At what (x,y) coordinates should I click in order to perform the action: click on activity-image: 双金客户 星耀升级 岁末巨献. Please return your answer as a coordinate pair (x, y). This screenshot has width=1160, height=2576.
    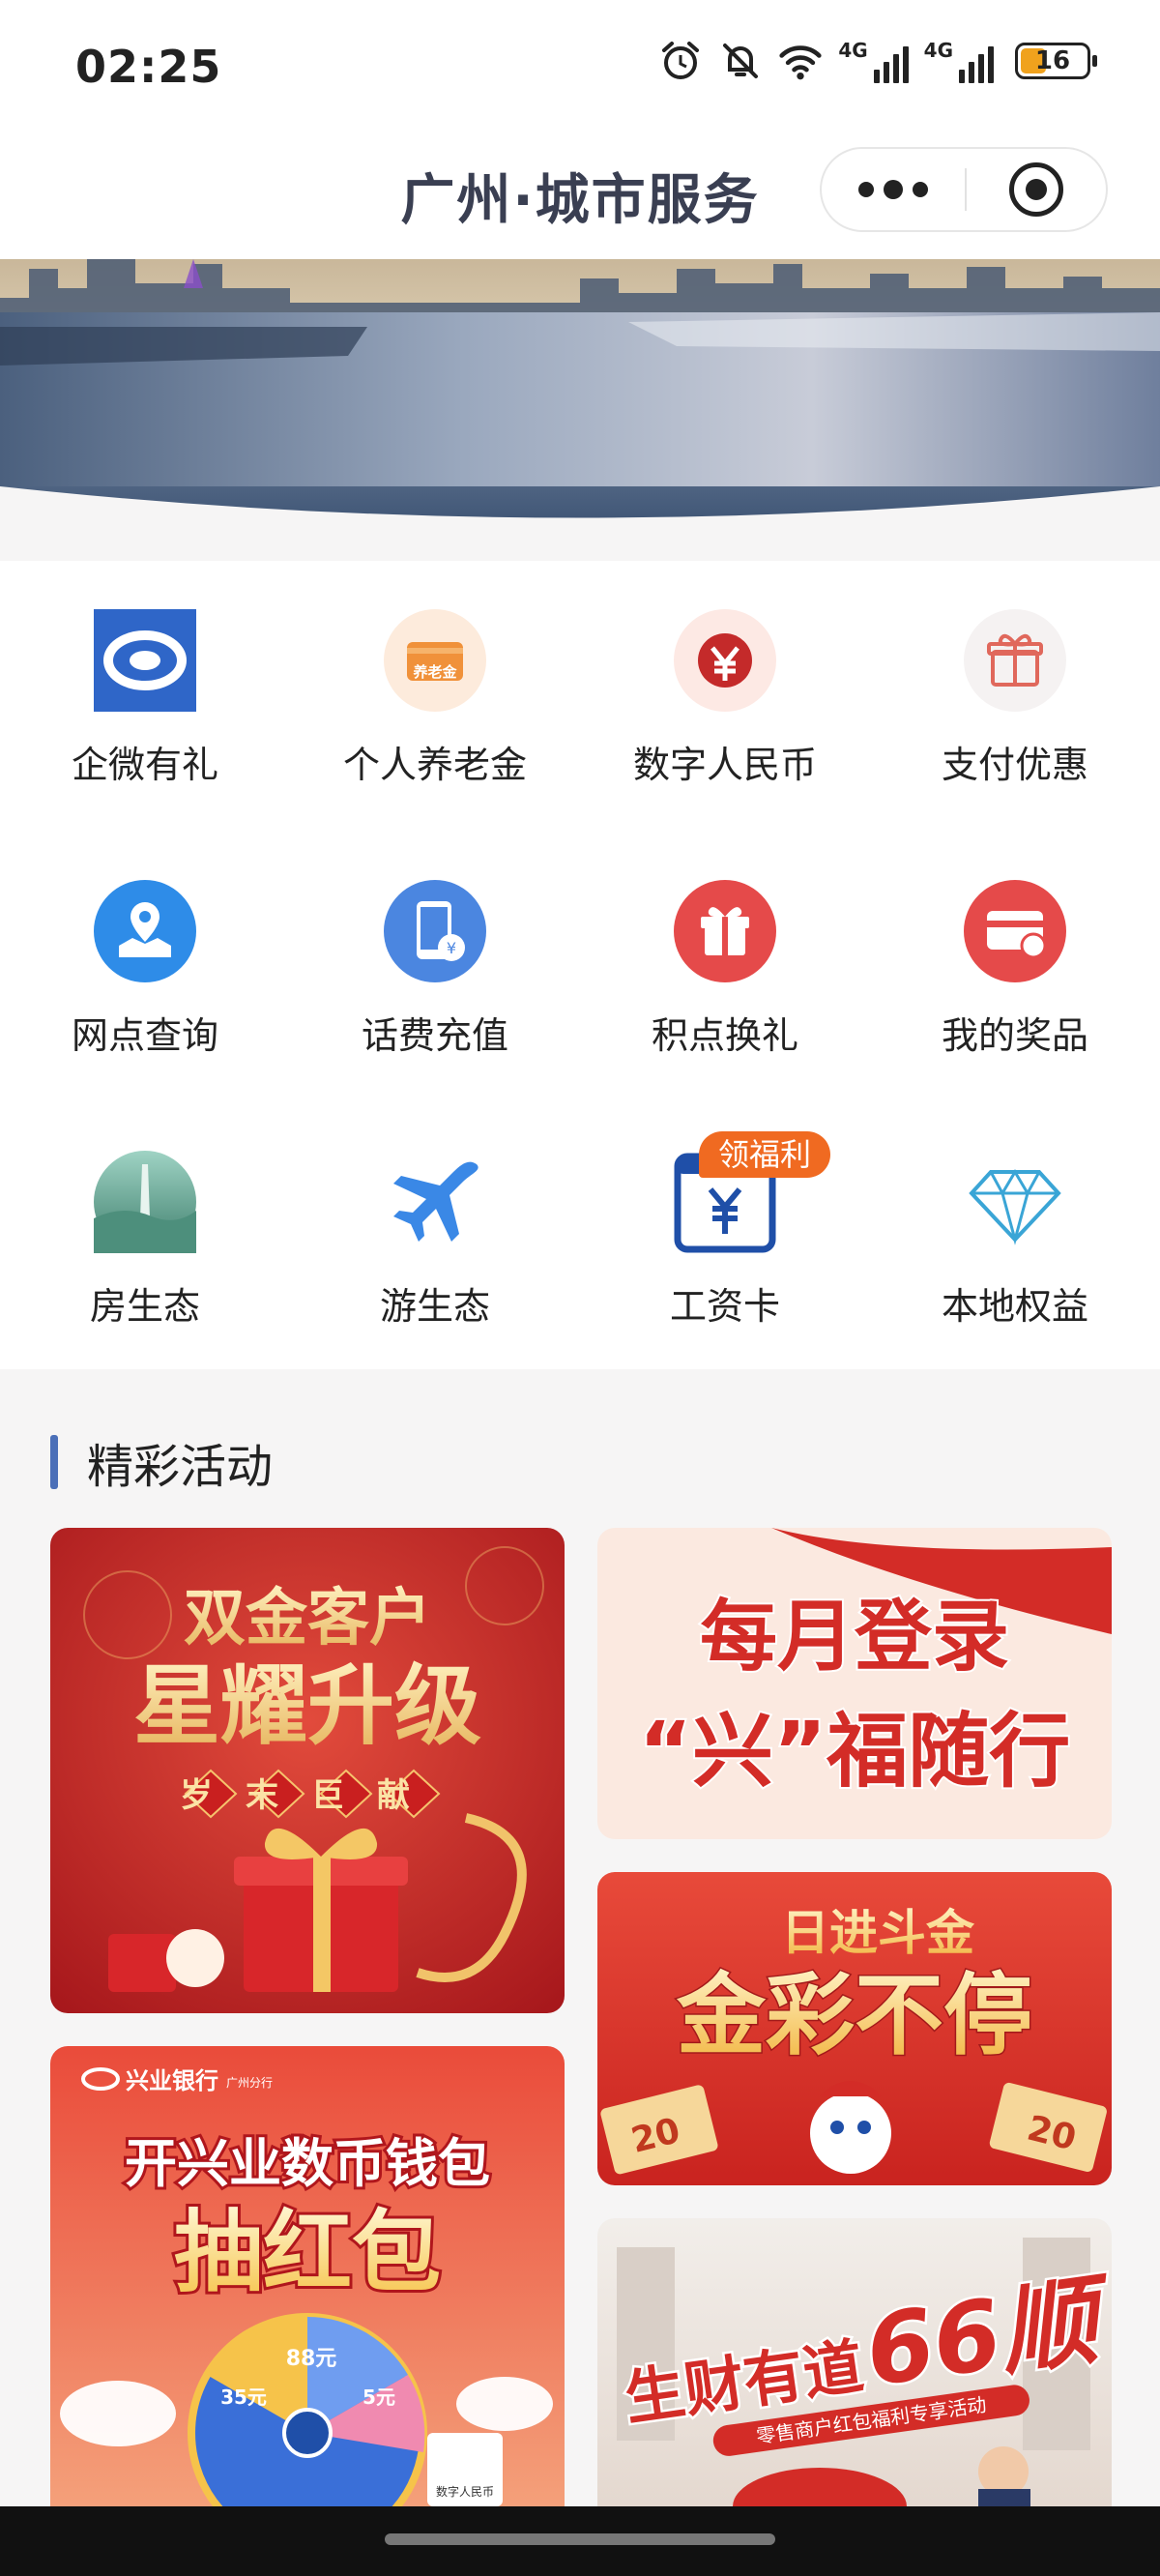
    Looking at the image, I should click on (307, 1770).